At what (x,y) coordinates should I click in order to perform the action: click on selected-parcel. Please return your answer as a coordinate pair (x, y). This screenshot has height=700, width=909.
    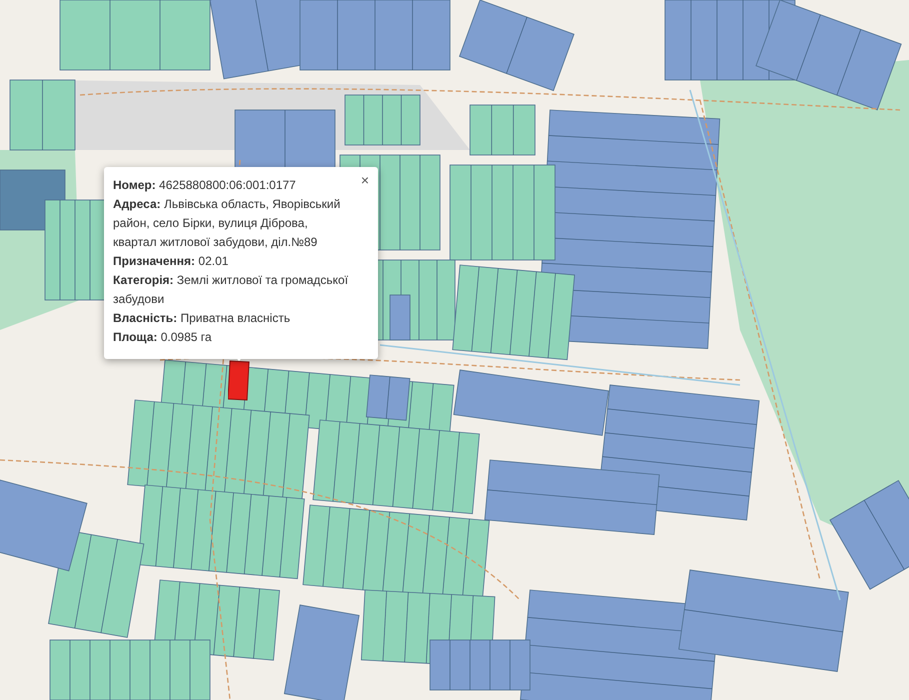
    Looking at the image, I should click on (239, 381).